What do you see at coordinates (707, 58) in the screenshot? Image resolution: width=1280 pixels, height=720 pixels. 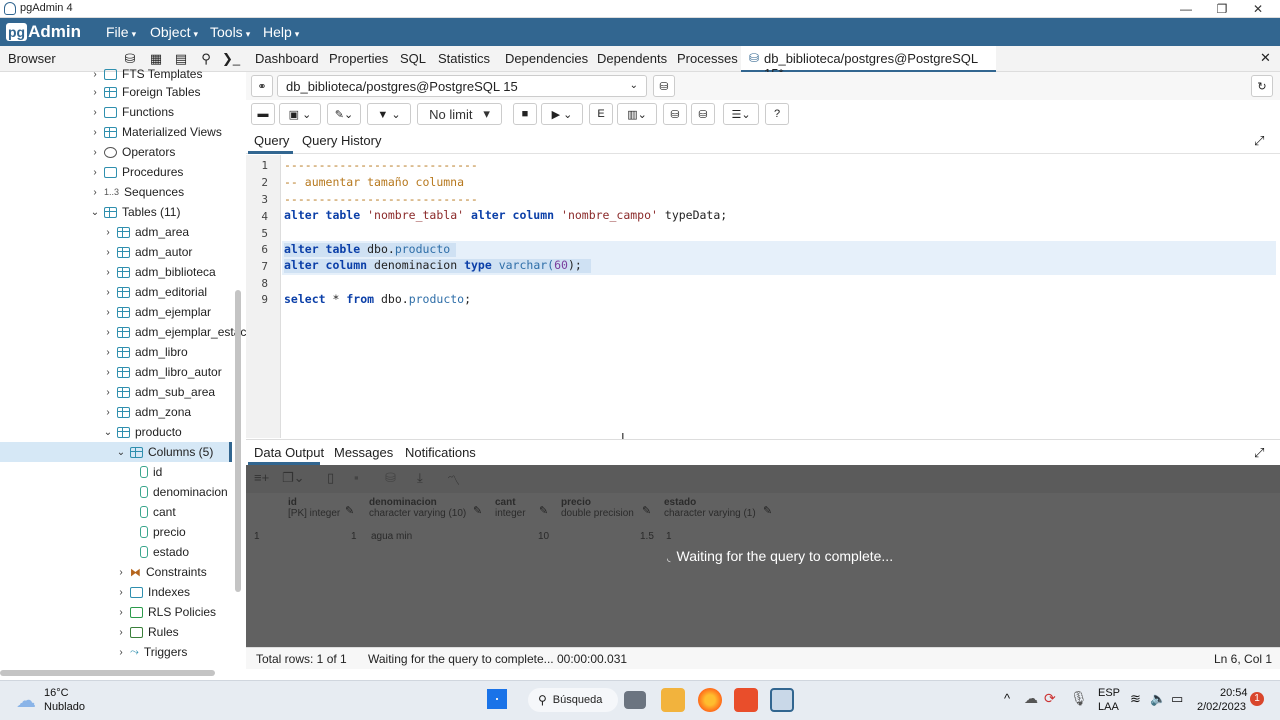 I see `tab-processes: Processes` at bounding box center [707, 58].